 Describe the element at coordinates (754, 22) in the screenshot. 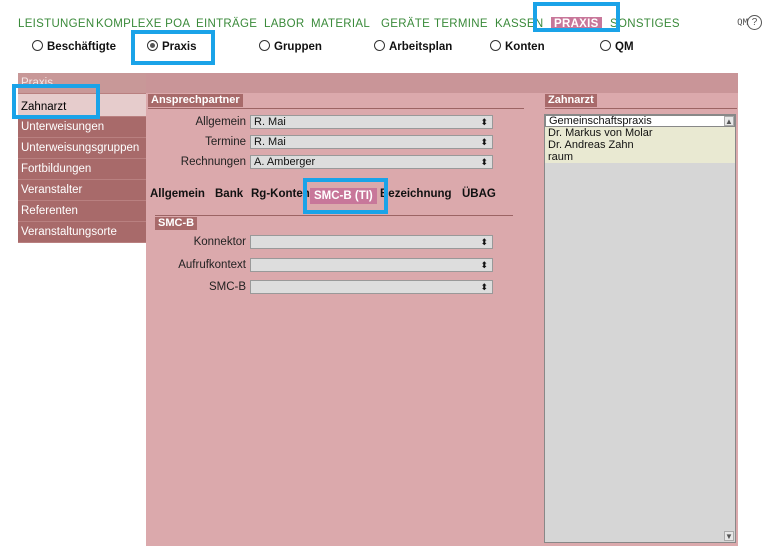

I see `help-icon: ?` at that location.